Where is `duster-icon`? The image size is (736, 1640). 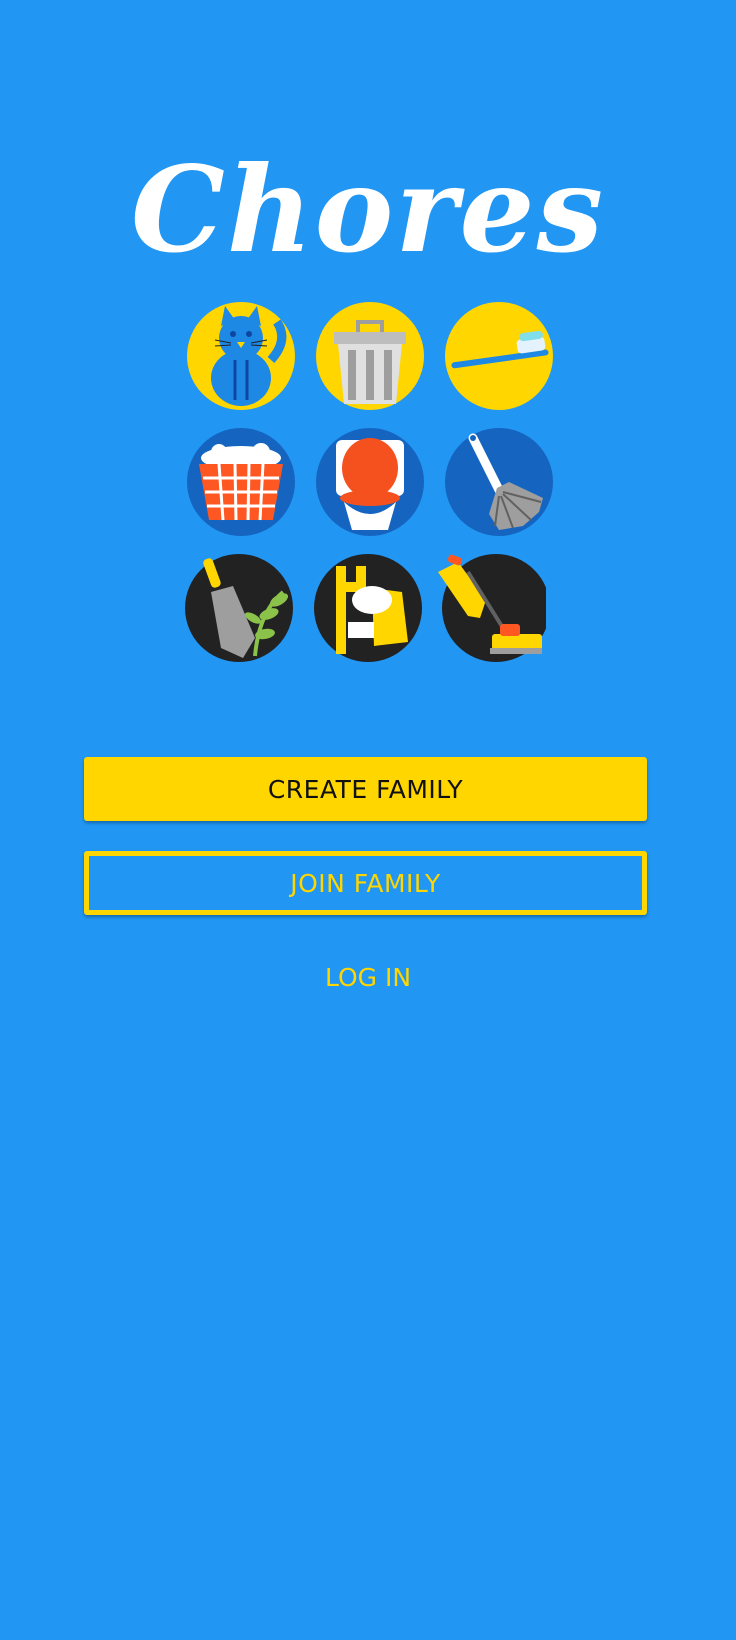
duster-icon is located at coordinates (499, 482).